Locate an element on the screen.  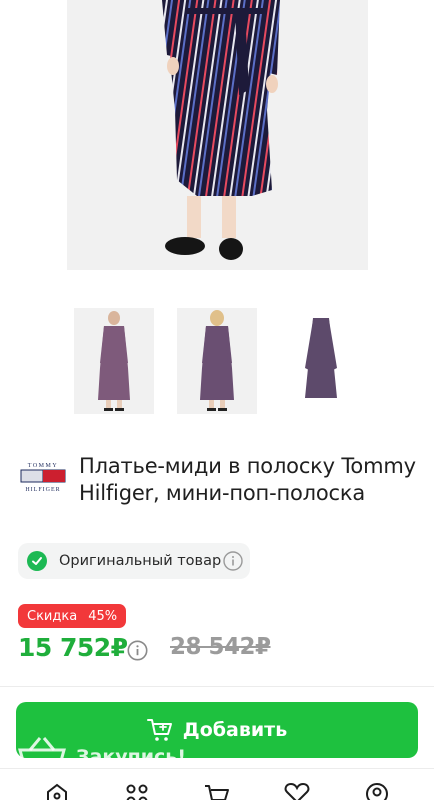
discount-badge: Скидка 45% is located at coordinates (72, 616).